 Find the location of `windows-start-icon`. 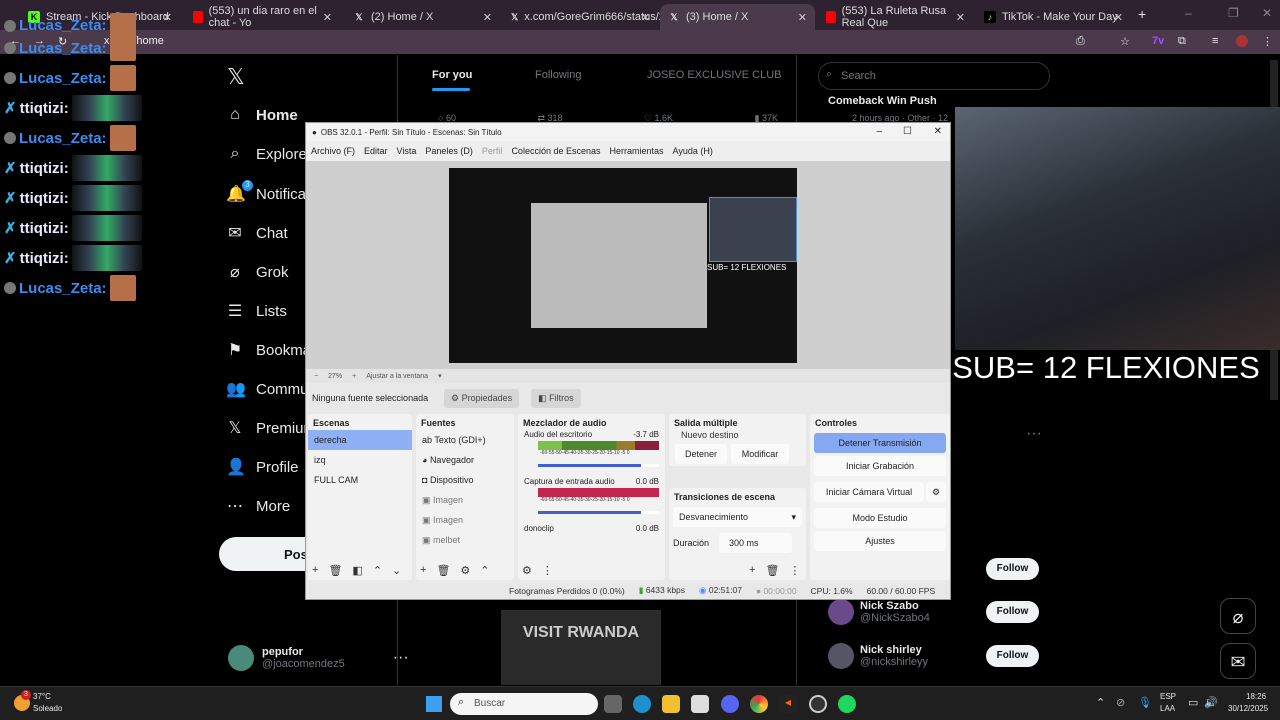

windows-start-icon is located at coordinates (434, 704).